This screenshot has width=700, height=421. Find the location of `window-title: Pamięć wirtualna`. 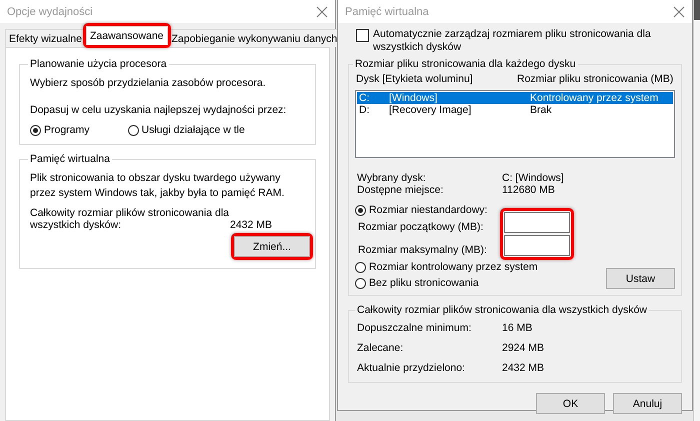

window-title: Pamięć wirtualna is located at coordinates (387, 12).